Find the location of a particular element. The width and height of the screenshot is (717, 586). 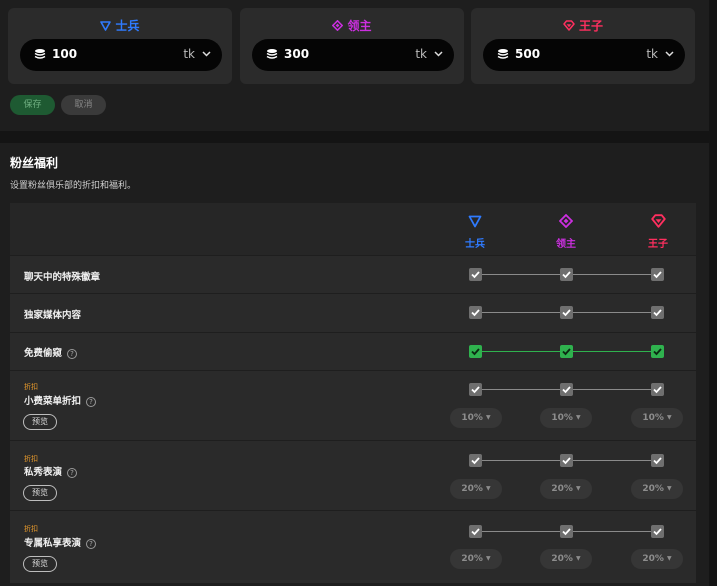

benefit-row-free-peek: 免费偷窥? is located at coordinates (353, 351).